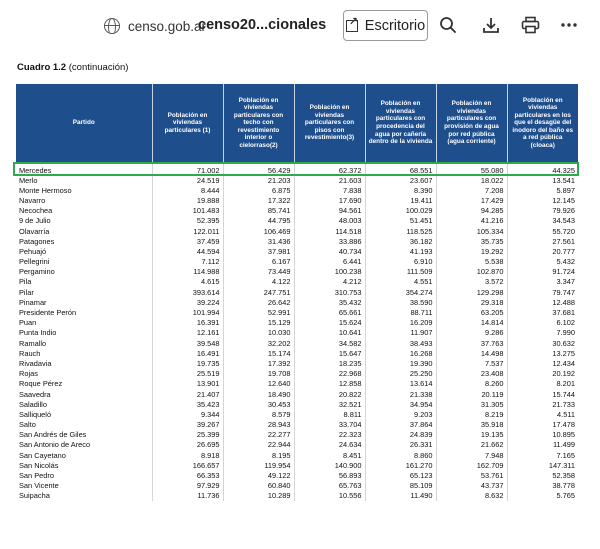 This screenshot has height=549, width=600. Describe the element at coordinates (258, 455) in the screenshot. I see `cell-value: 8.195` at that location.